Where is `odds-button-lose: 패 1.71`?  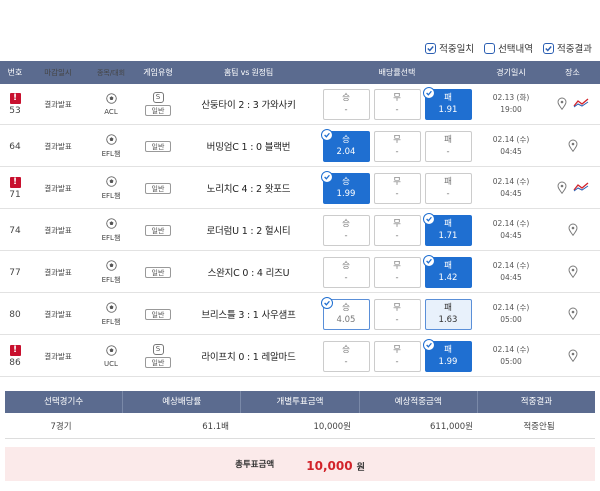
odds-button-lose: 패 1.71 is located at coordinates (447, 229).